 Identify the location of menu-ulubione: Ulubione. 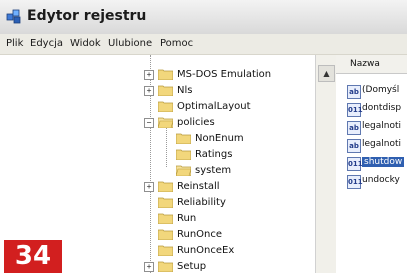
(130, 43).